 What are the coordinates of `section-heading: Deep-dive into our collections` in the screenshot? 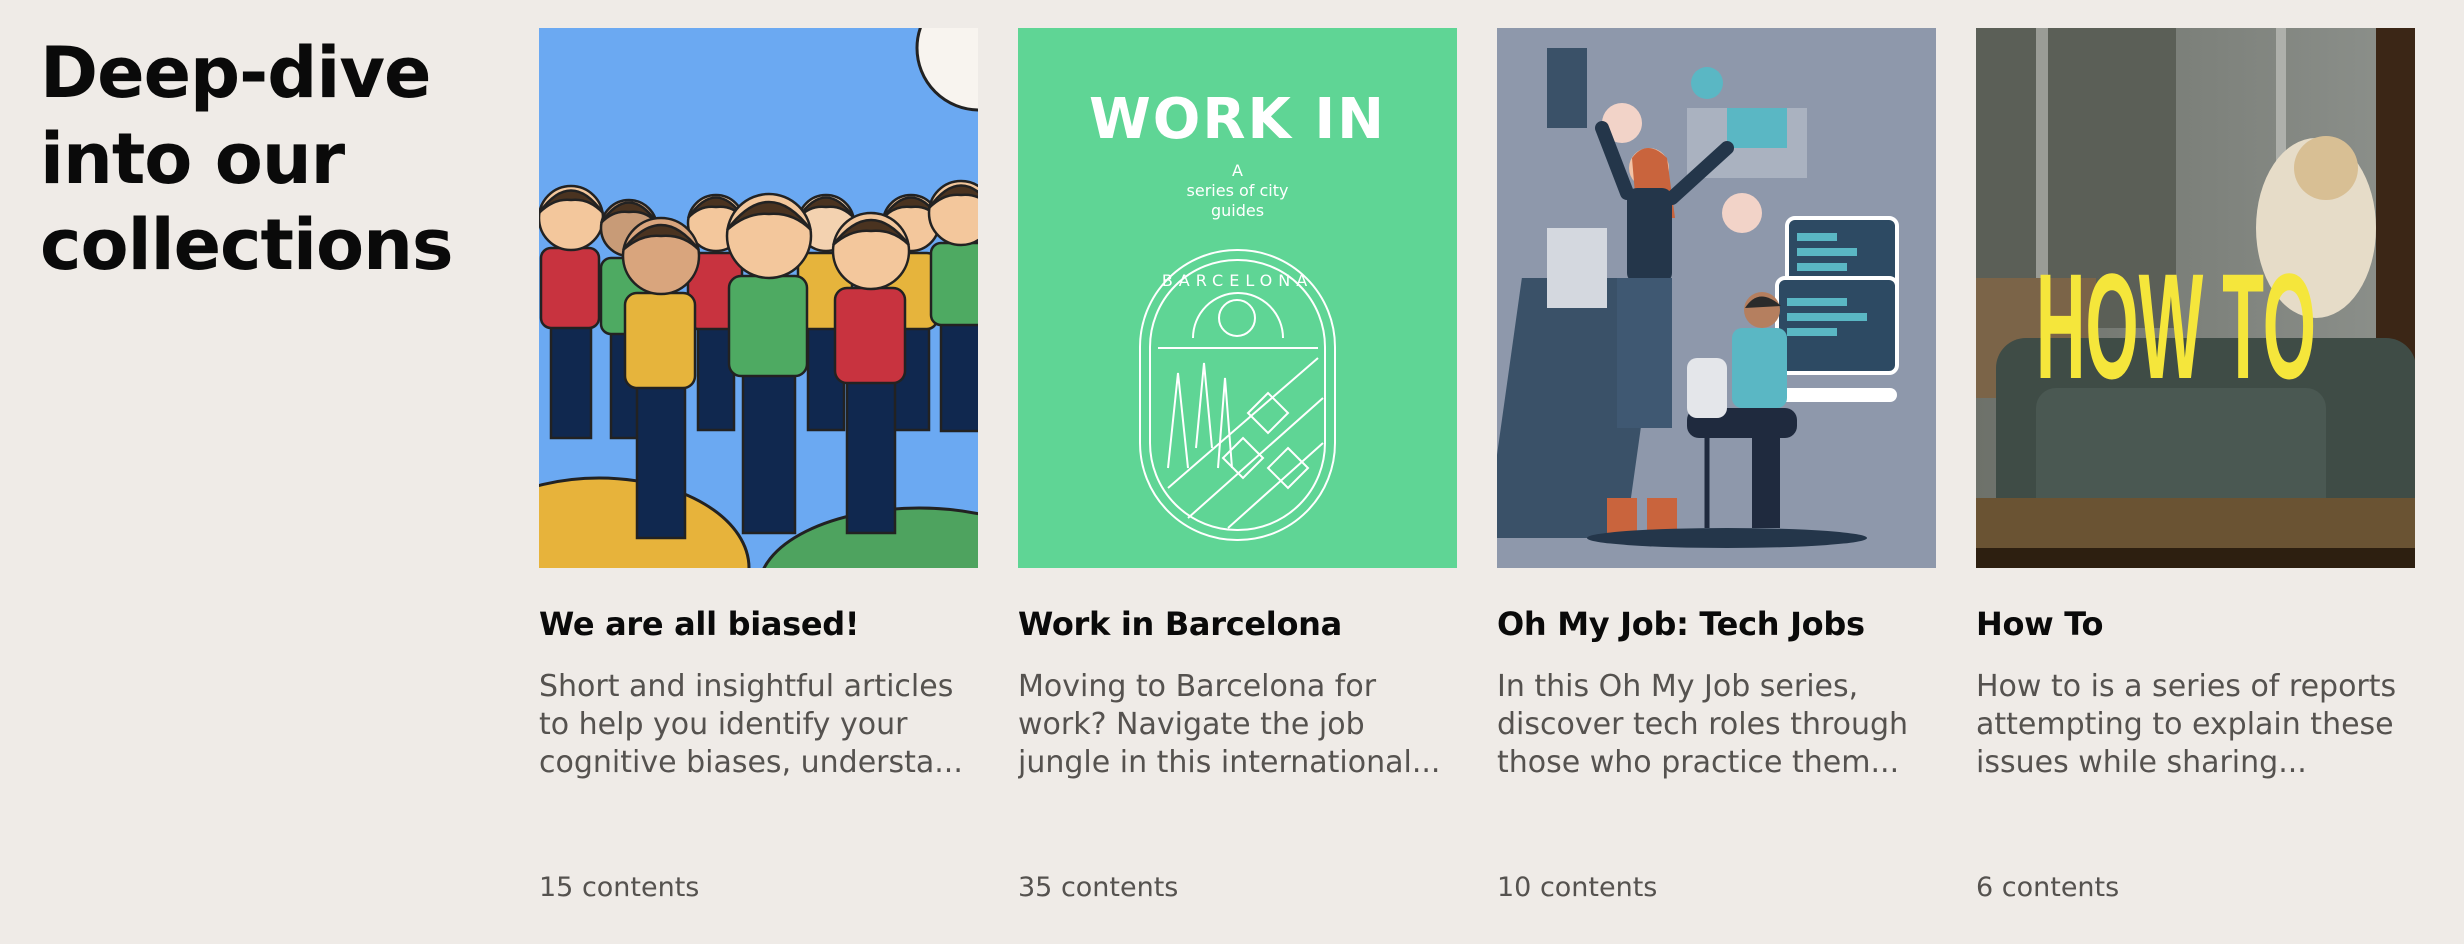 It's located at (250, 159).